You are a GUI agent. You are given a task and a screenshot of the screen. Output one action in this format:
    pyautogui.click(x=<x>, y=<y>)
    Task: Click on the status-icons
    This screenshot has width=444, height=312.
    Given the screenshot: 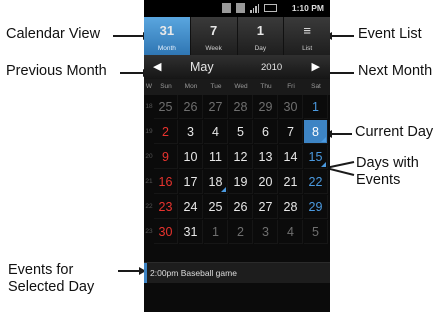 What is the action you would take?
    pyautogui.click(x=249, y=8)
    